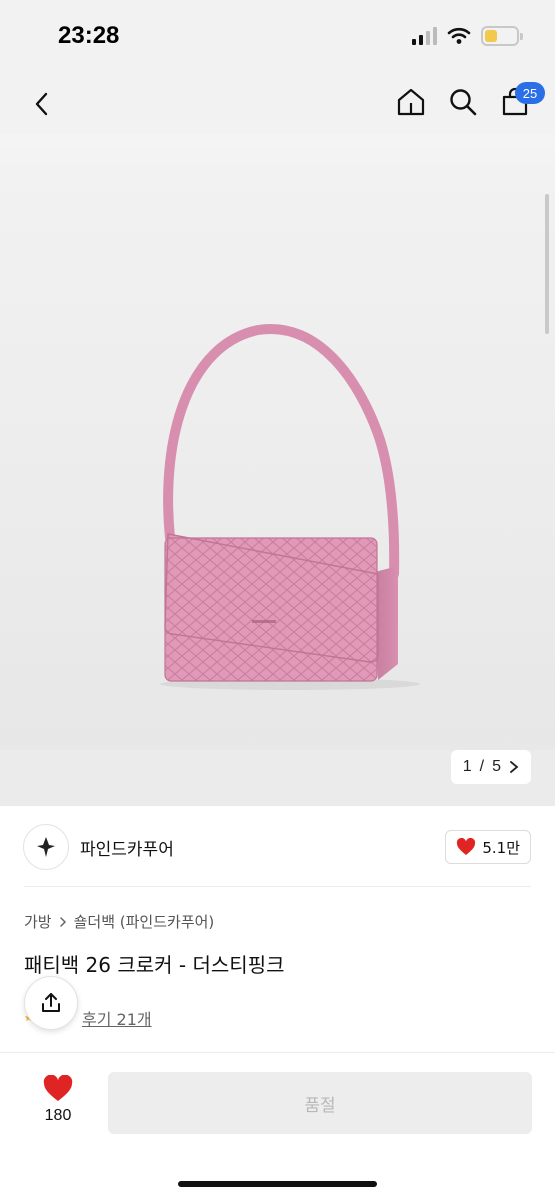 The width and height of the screenshot is (555, 1200). I want to click on scroll-indicator, so click(547, 264).